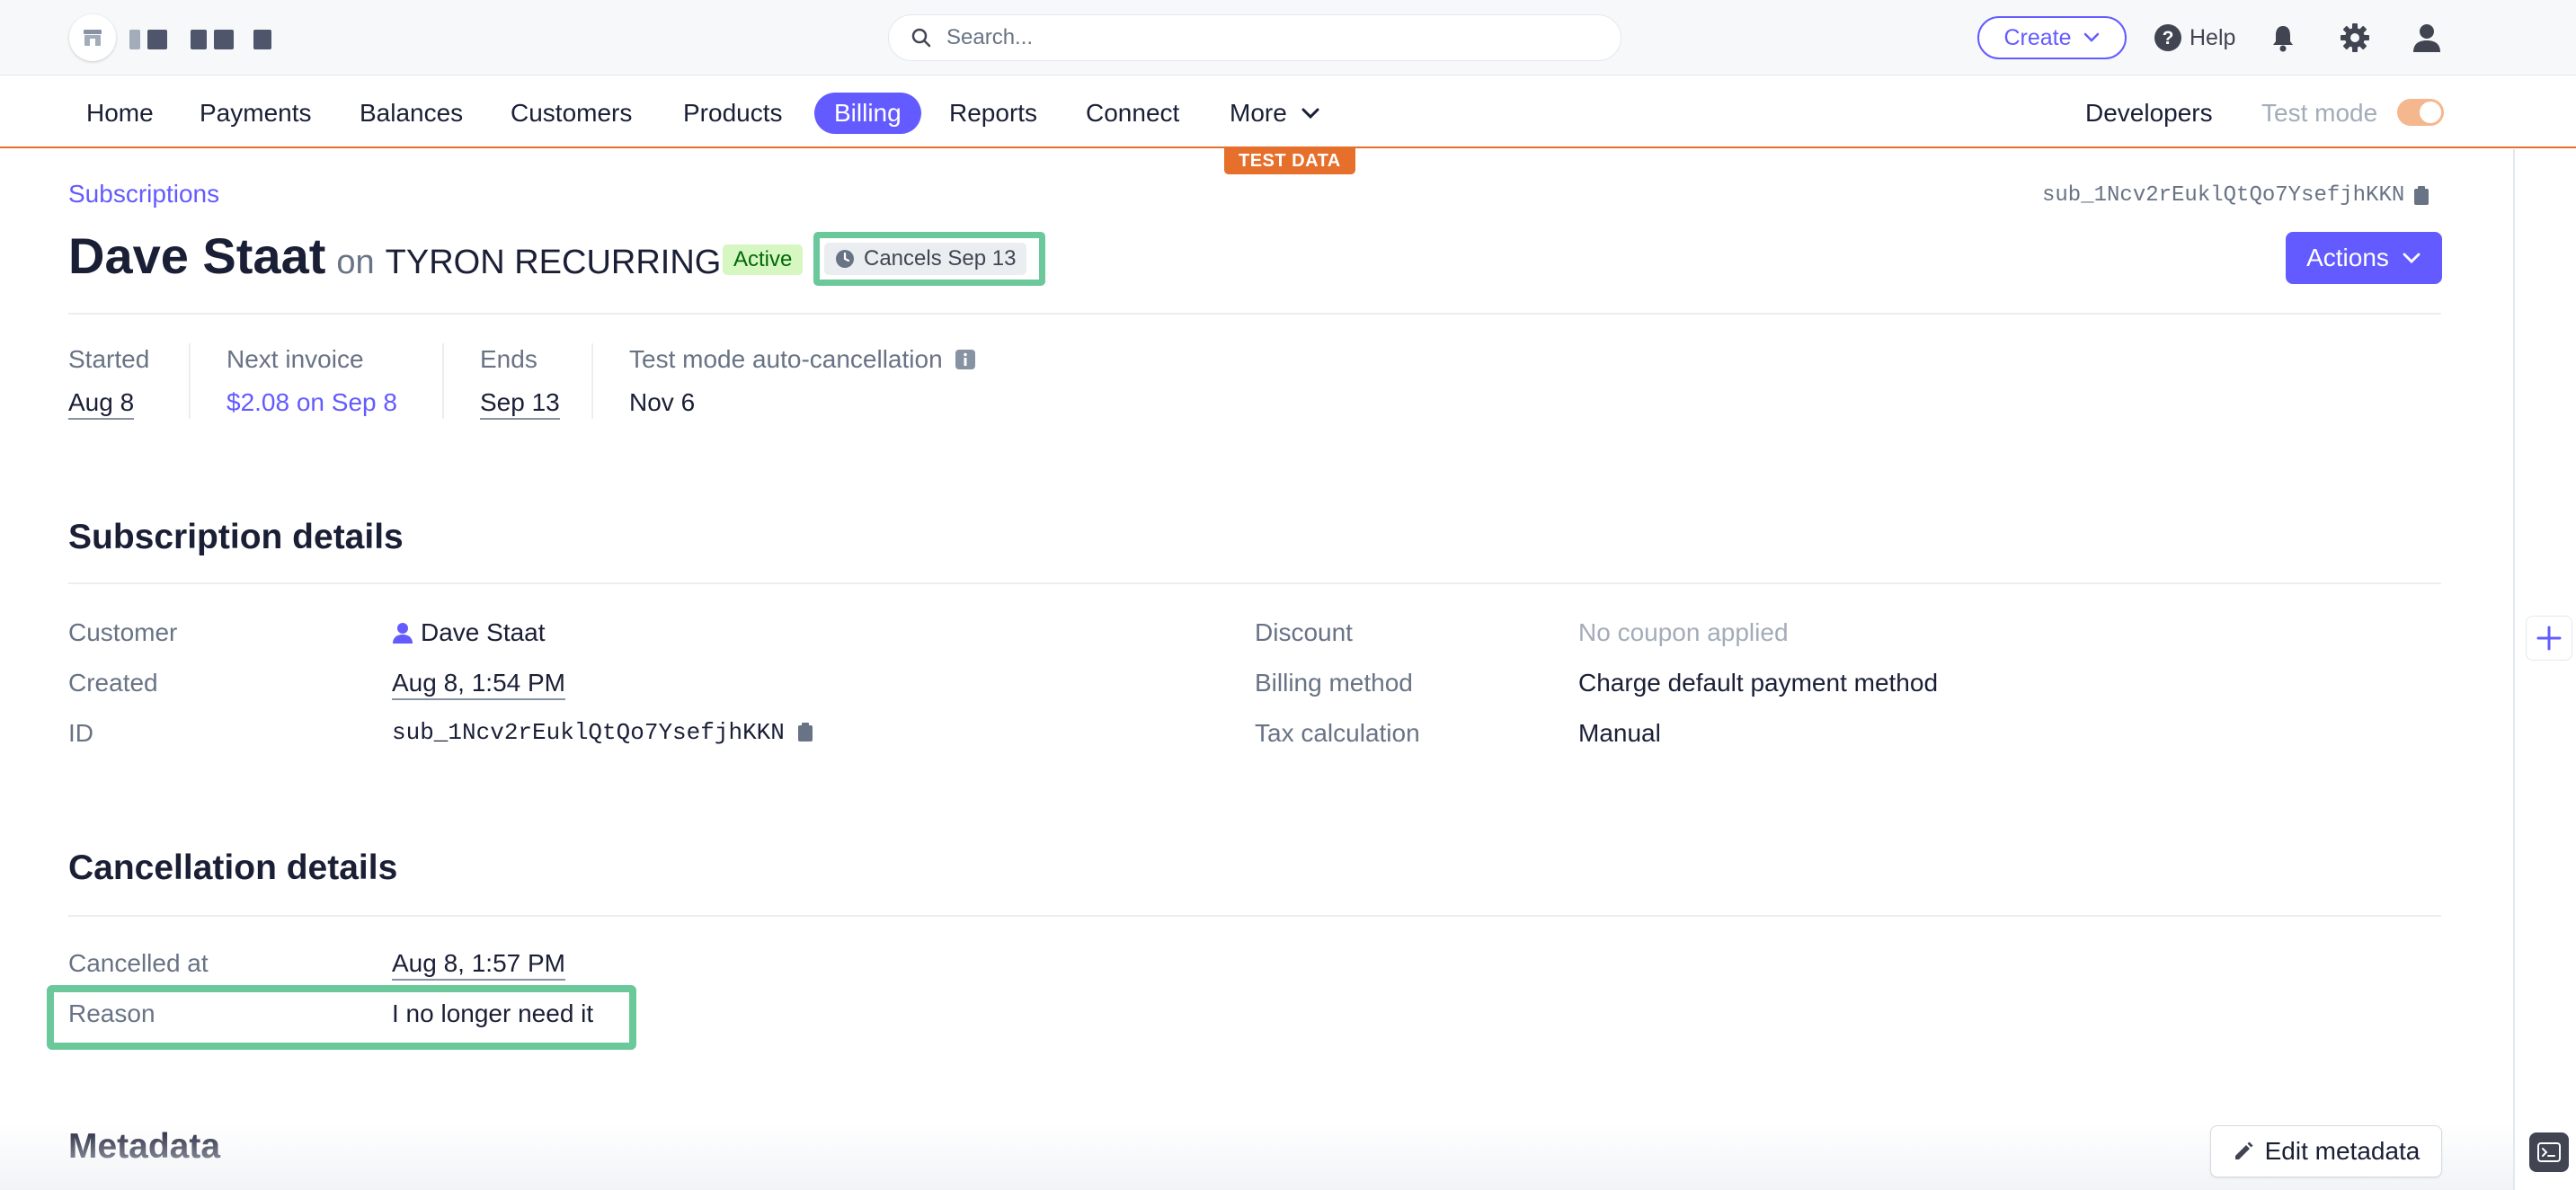  I want to click on search-icon, so click(921, 38).